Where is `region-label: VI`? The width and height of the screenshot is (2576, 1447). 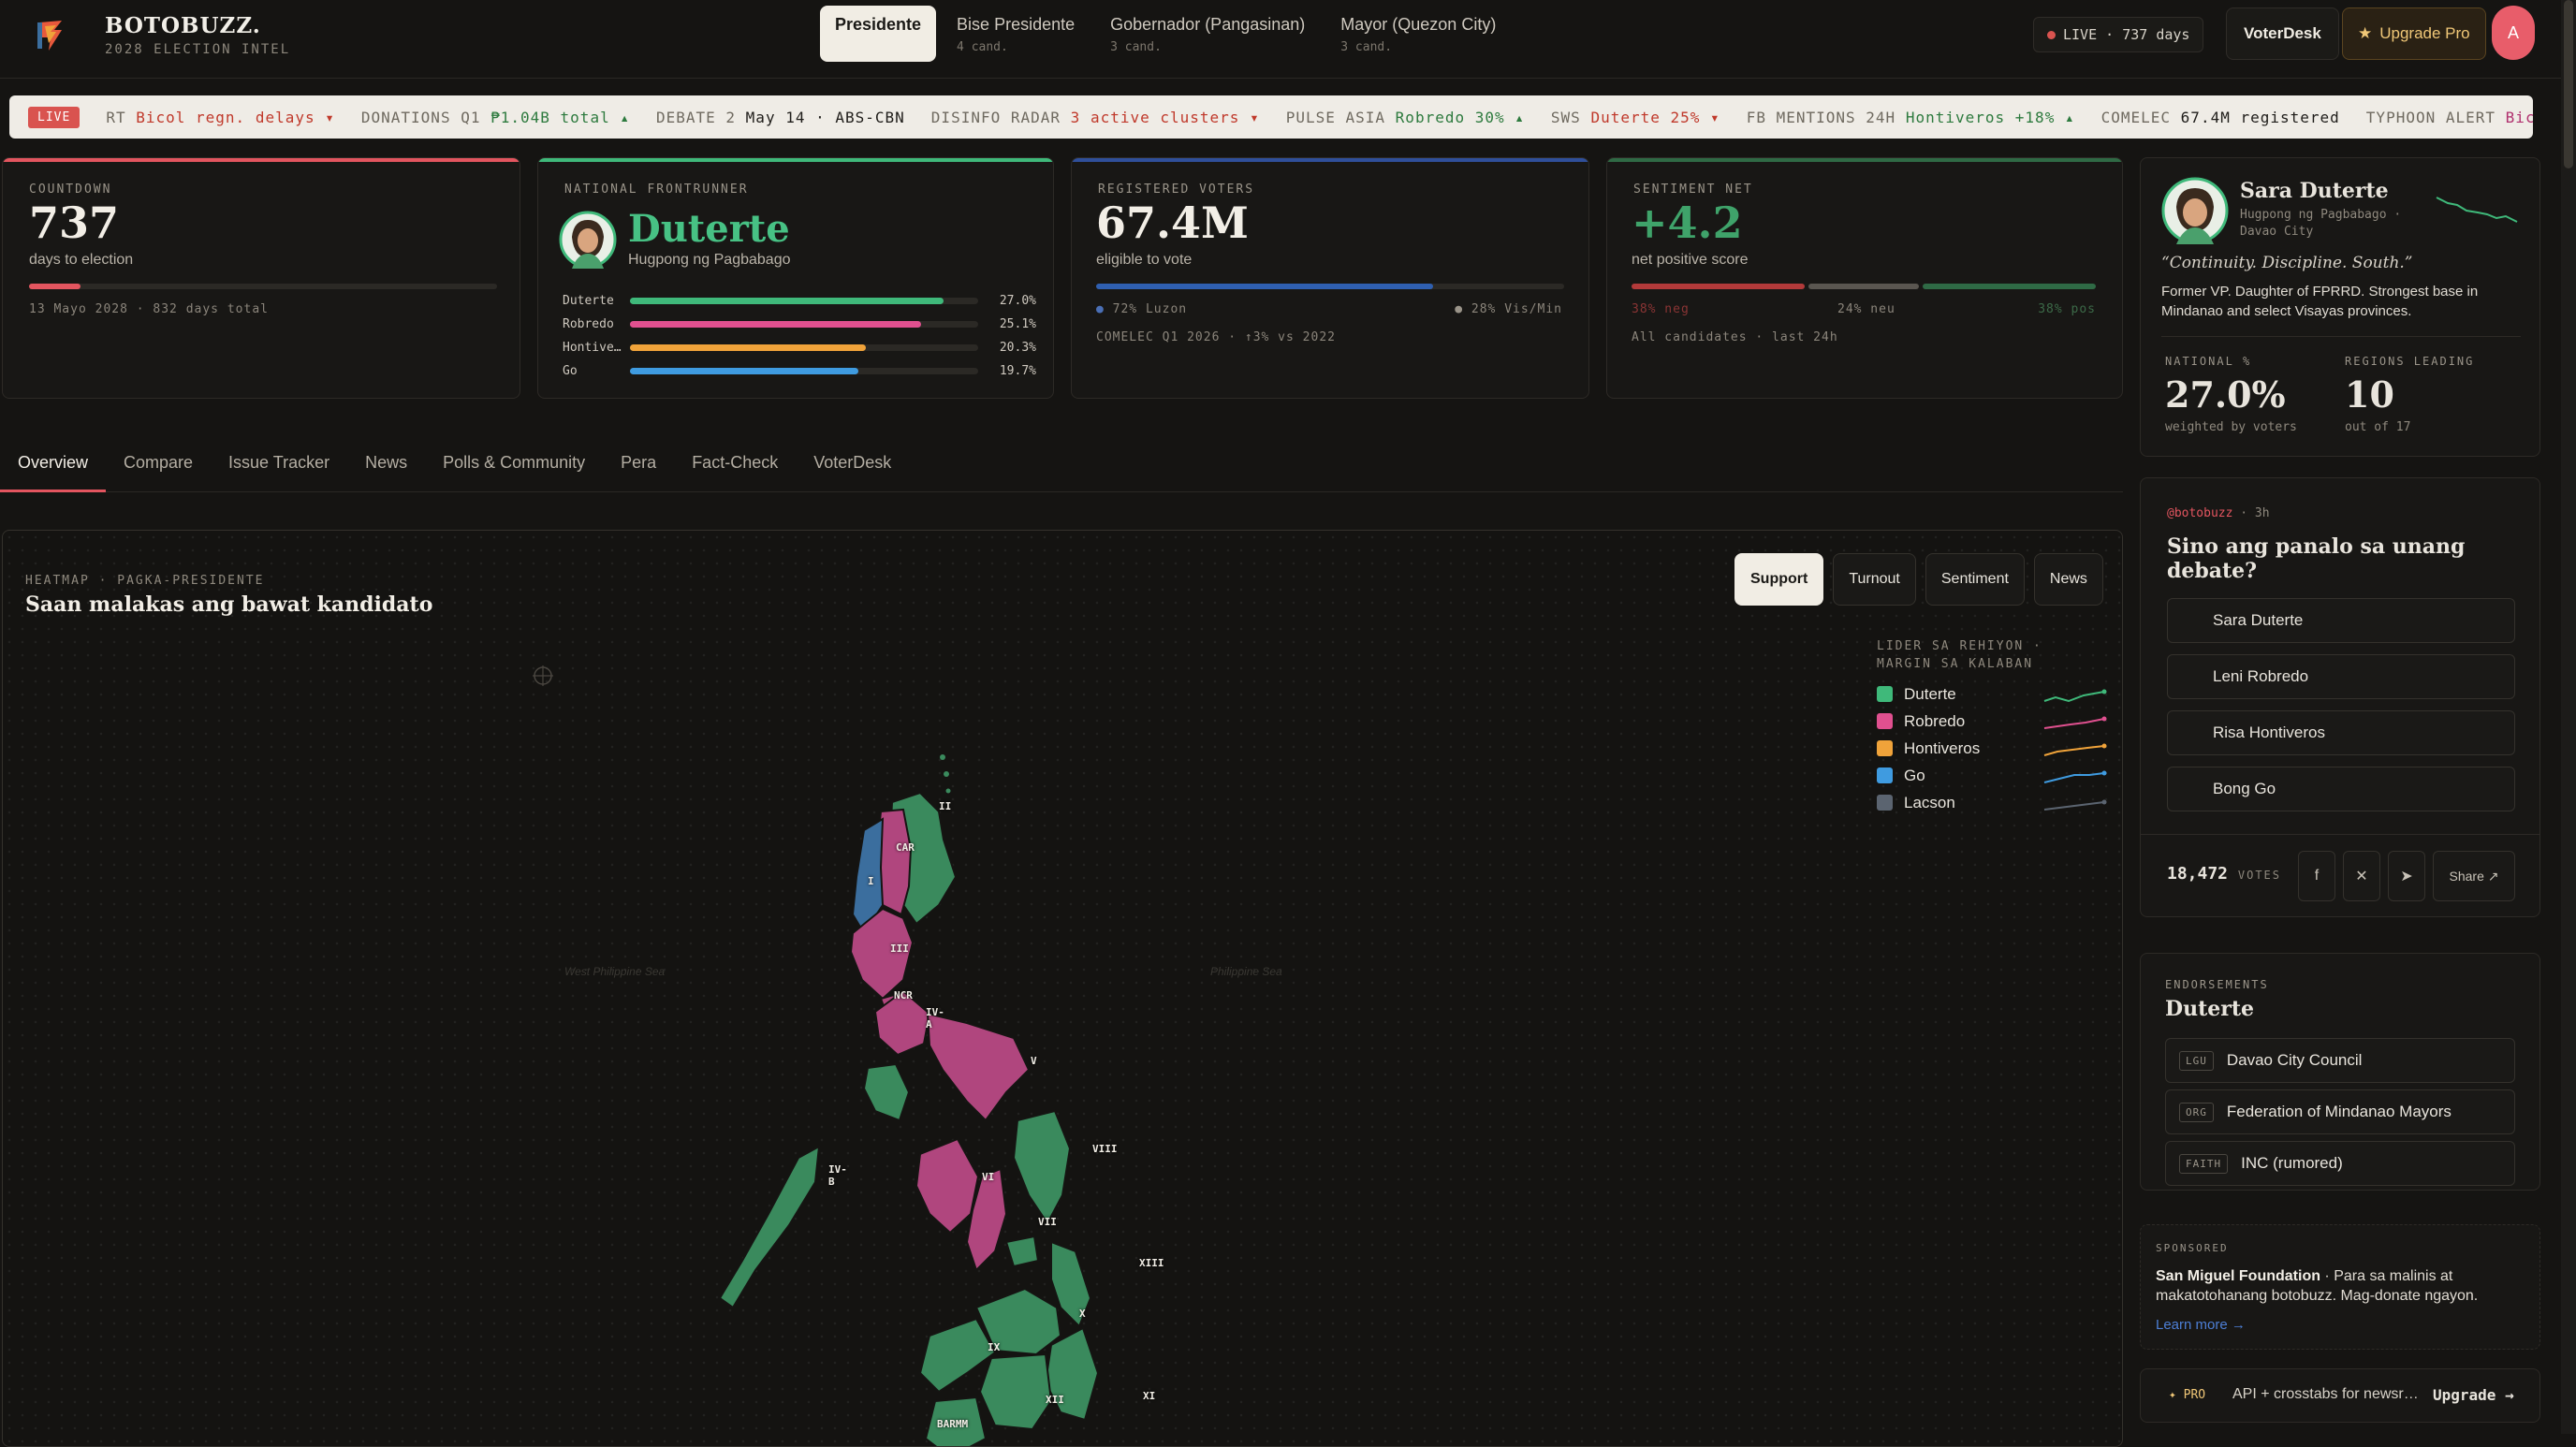
region-label: VI is located at coordinates (988, 1177).